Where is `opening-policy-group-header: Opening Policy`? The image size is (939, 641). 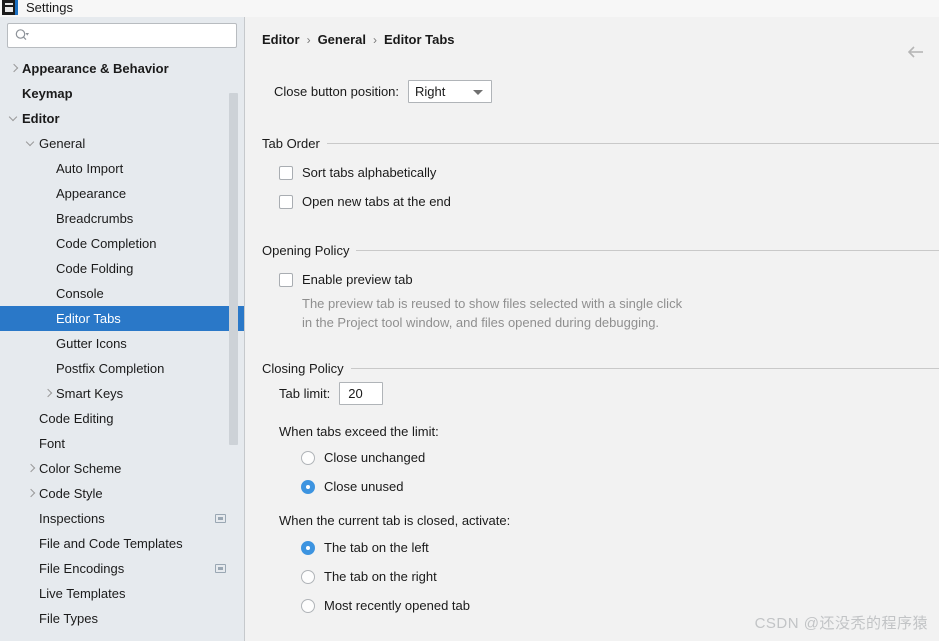 opening-policy-group-header: Opening Policy is located at coordinates (600, 250).